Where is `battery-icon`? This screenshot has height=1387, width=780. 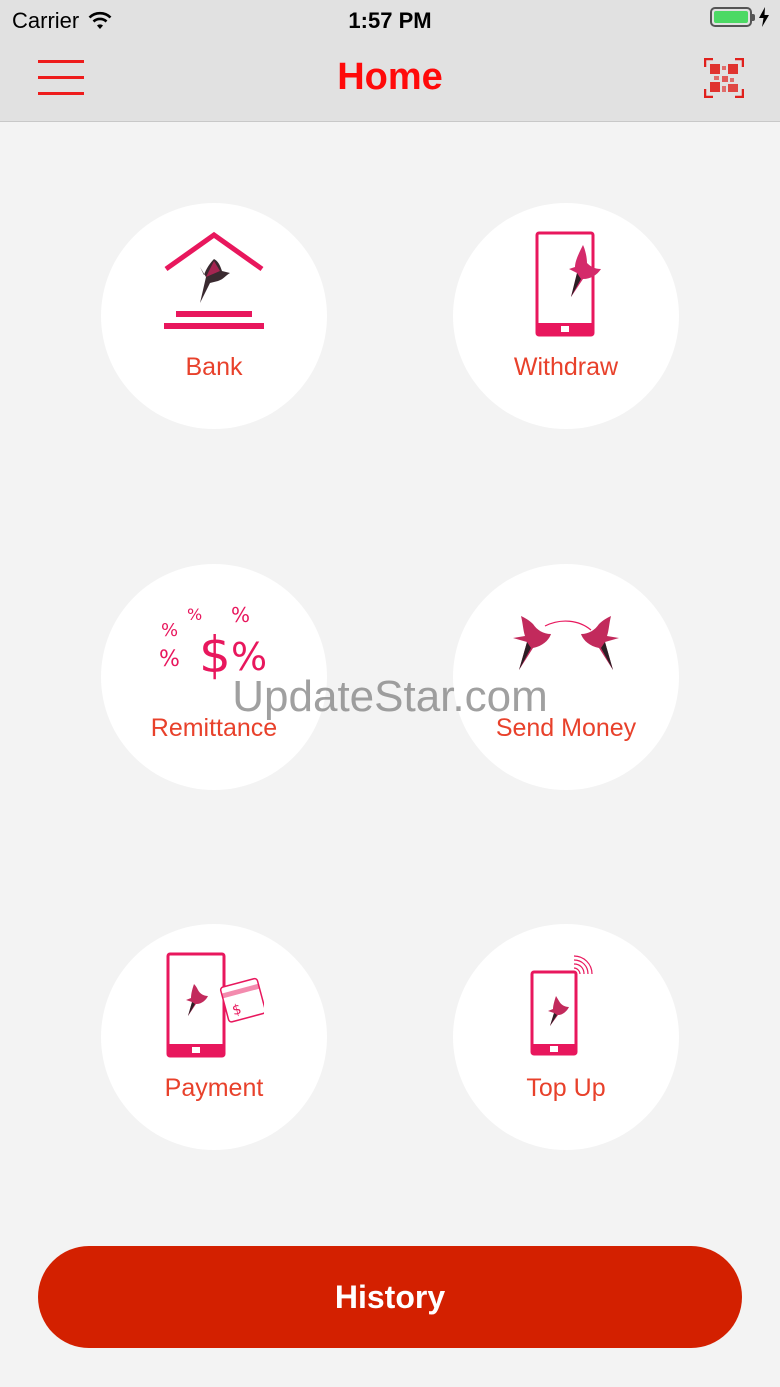 battery-icon is located at coordinates (732, 17).